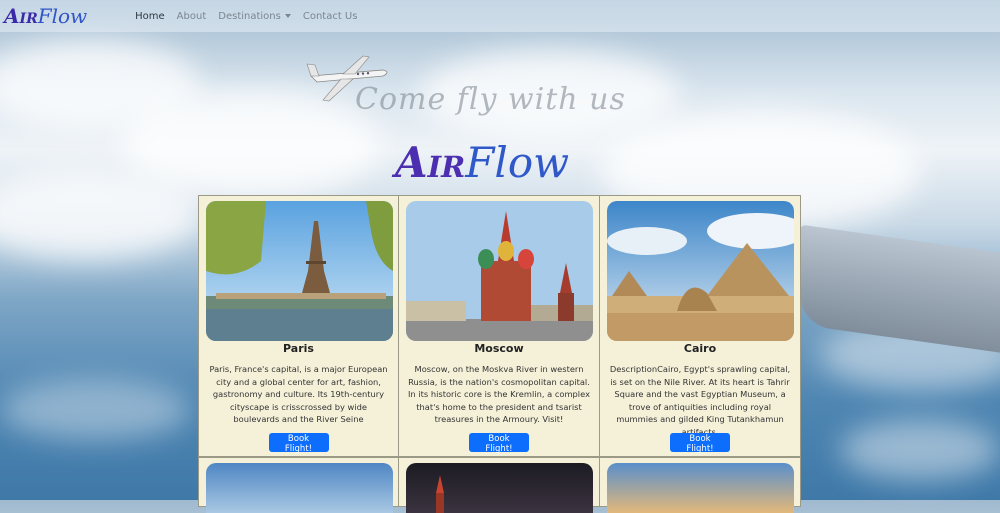  Describe the element at coordinates (287, 15) in the screenshot. I see `chevron-down-icon` at that location.